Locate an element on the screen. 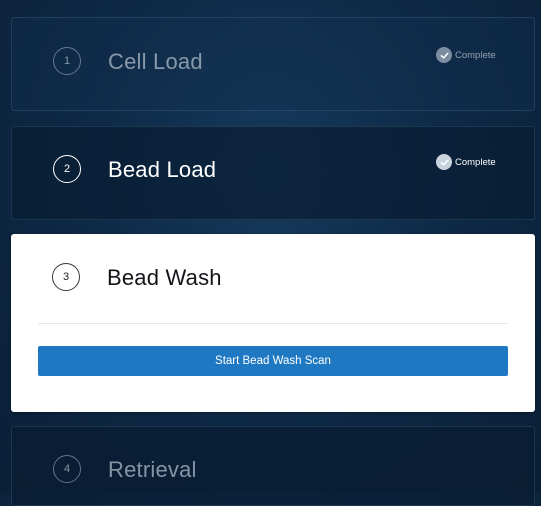 This screenshot has width=541, height=506. step-number: 4 is located at coordinates (67, 469).